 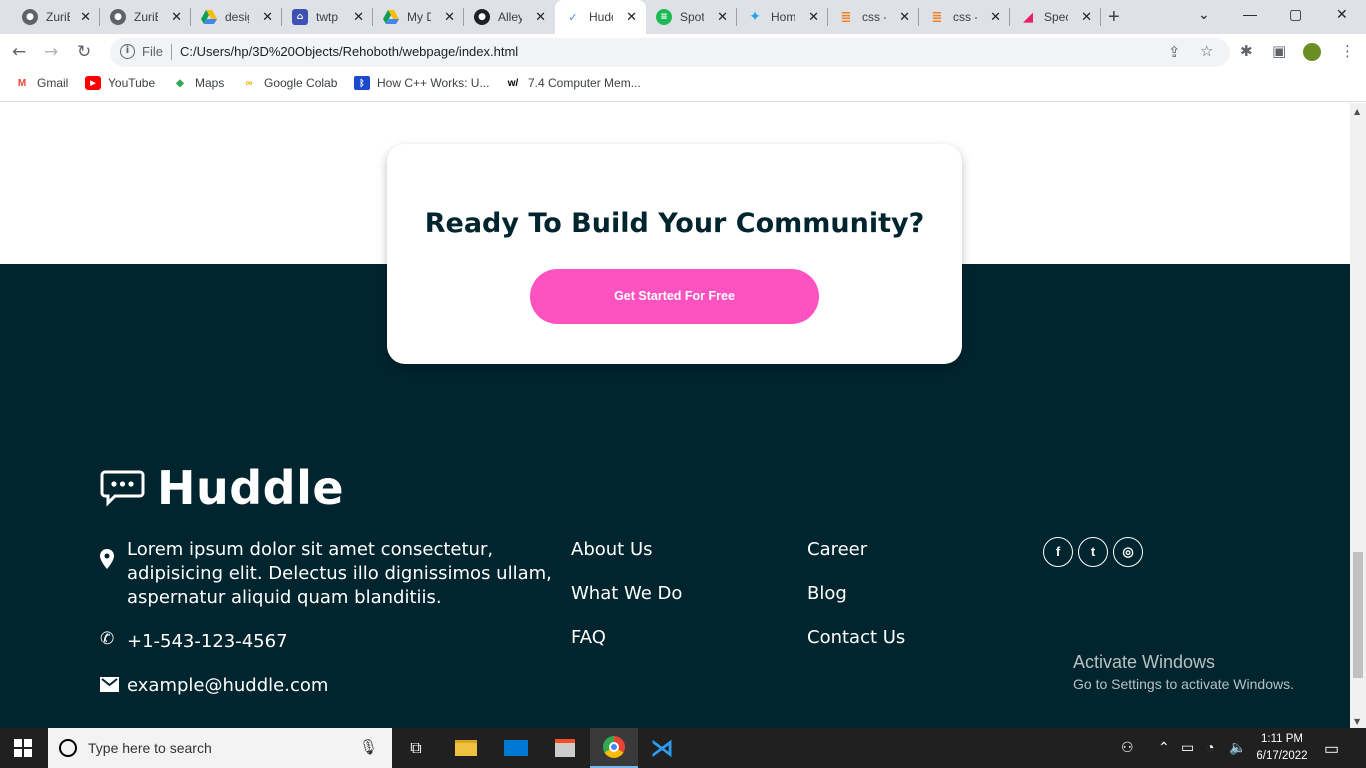 What do you see at coordinates (1331, 749) in the screenshot?
I see `notifications-icon: ▭` at bounding box center [1331, 749].